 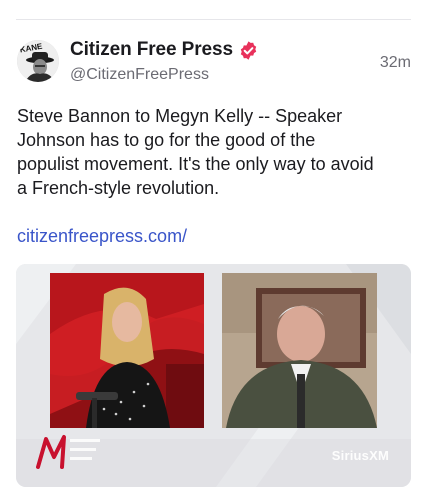 I want to click on author-display-name: Citizen Free Press, so click(x=151, y=50).